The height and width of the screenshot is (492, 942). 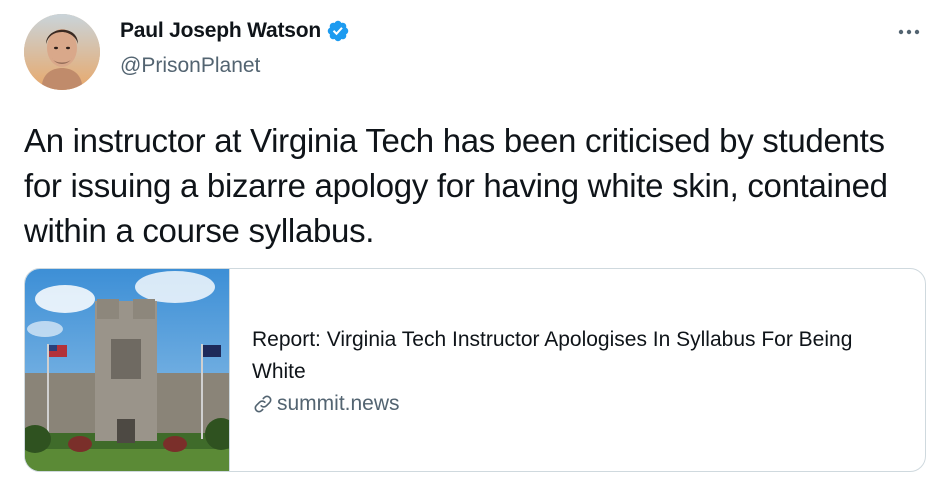 I want to click on more-dots-icon, so click(x=909, y=32).